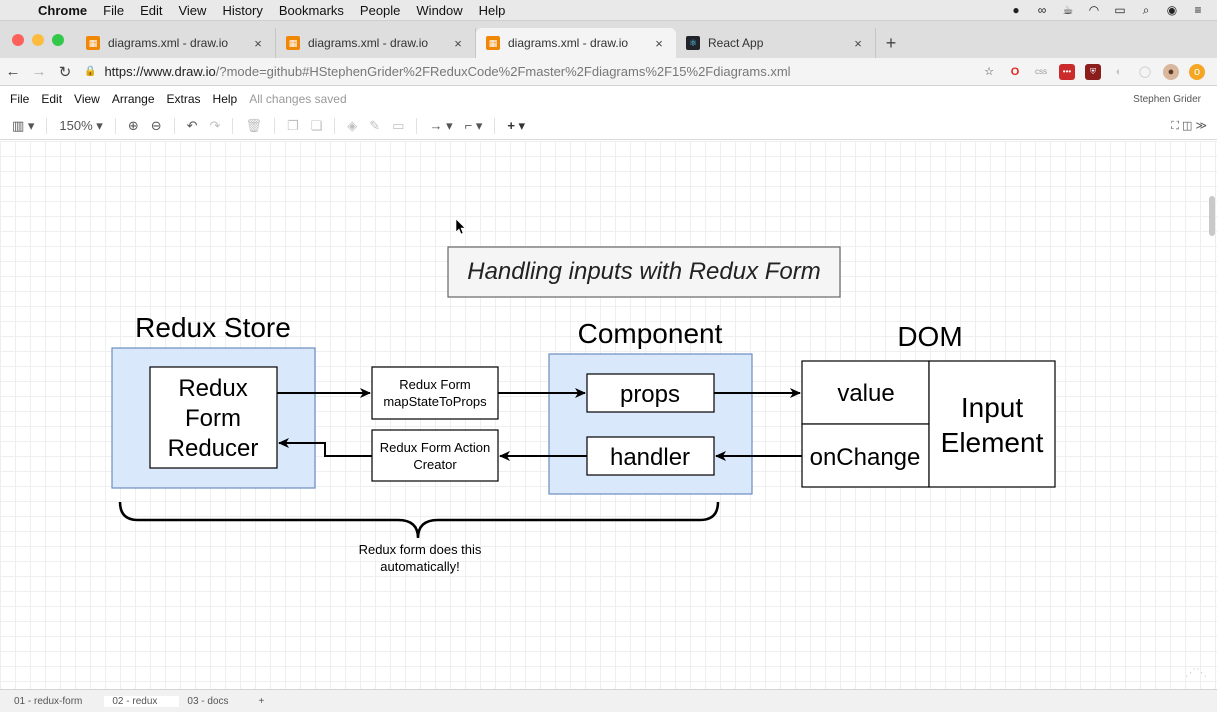 The width and height of the screenshot is (1217, 712). I want to click on watermark-logo: ⋰⋱, so click(1196, 673).